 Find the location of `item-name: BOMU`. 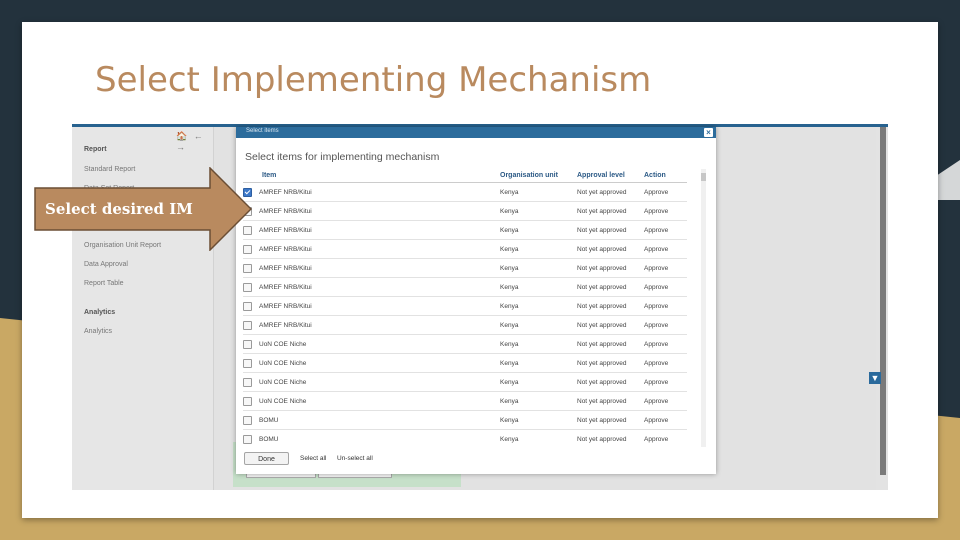

item-name: BOMU is located at coordinates (269, 439).